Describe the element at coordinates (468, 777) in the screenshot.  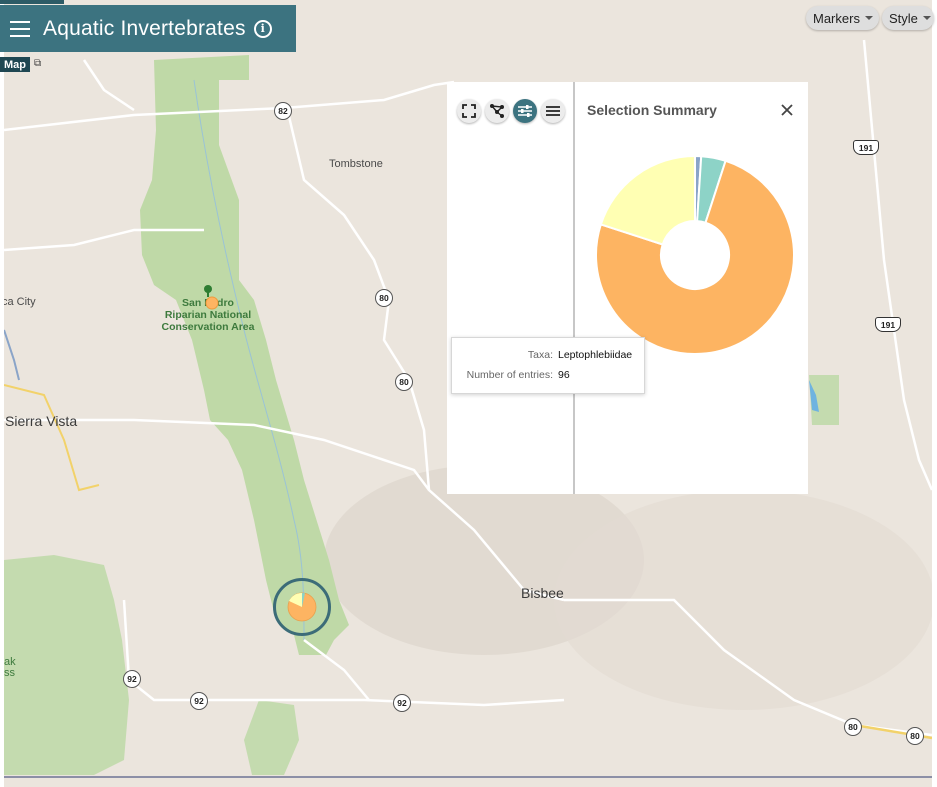
I see `map-bottom-border` at that location.